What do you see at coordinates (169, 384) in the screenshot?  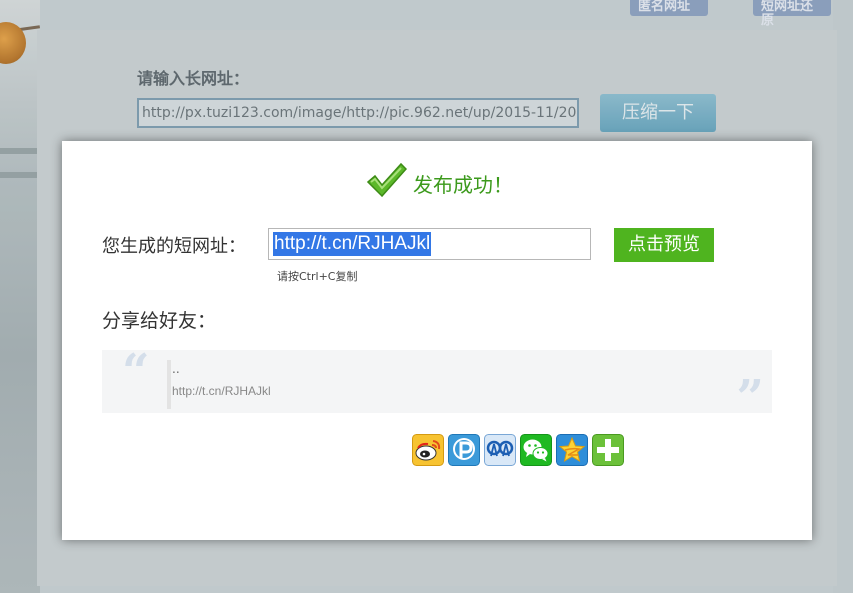 I see `quote-divider` at bounding box center [169, 384].